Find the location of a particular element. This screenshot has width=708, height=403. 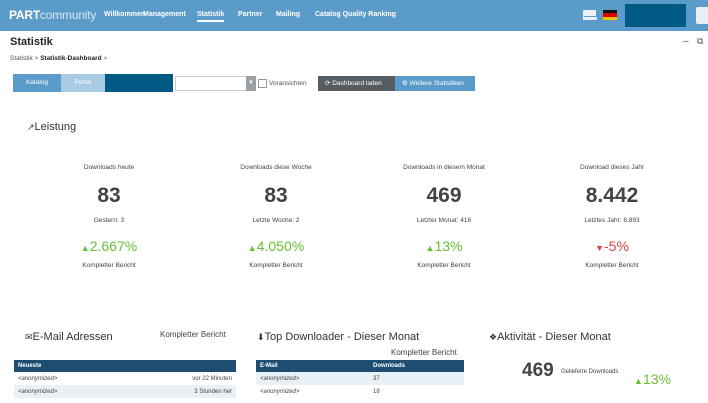

stat-value: 469 is located at coordinates (444, 195).